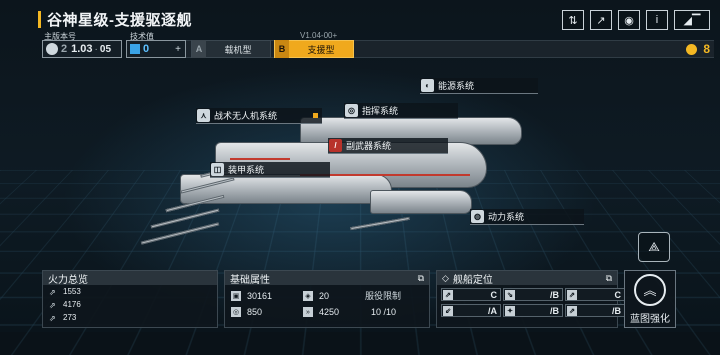 The height and width of the screenshot is (355, 720). Describe the element at coordinates (246, 116) in the screenshot. I see `system-label: 战术无人机系统` at that location.